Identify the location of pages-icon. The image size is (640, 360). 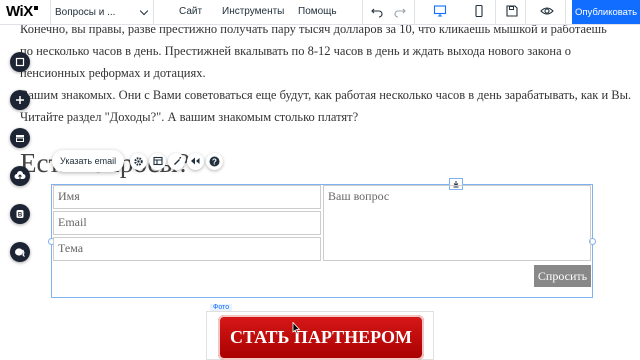
(20, 62).